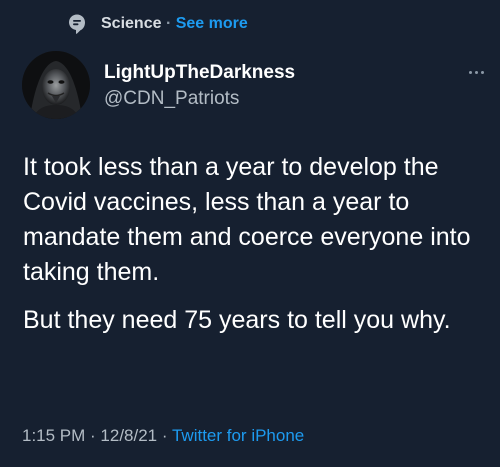 The height and width of the screenshot is (467, 500). I want to click on see-more-link: See more, so click(212, 23).